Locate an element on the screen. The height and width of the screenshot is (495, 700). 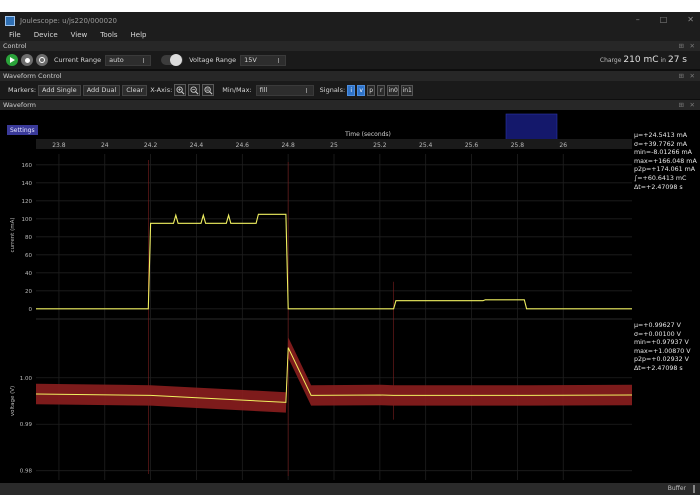
y-tick-label: 120 is located at coordinates (27, 202).